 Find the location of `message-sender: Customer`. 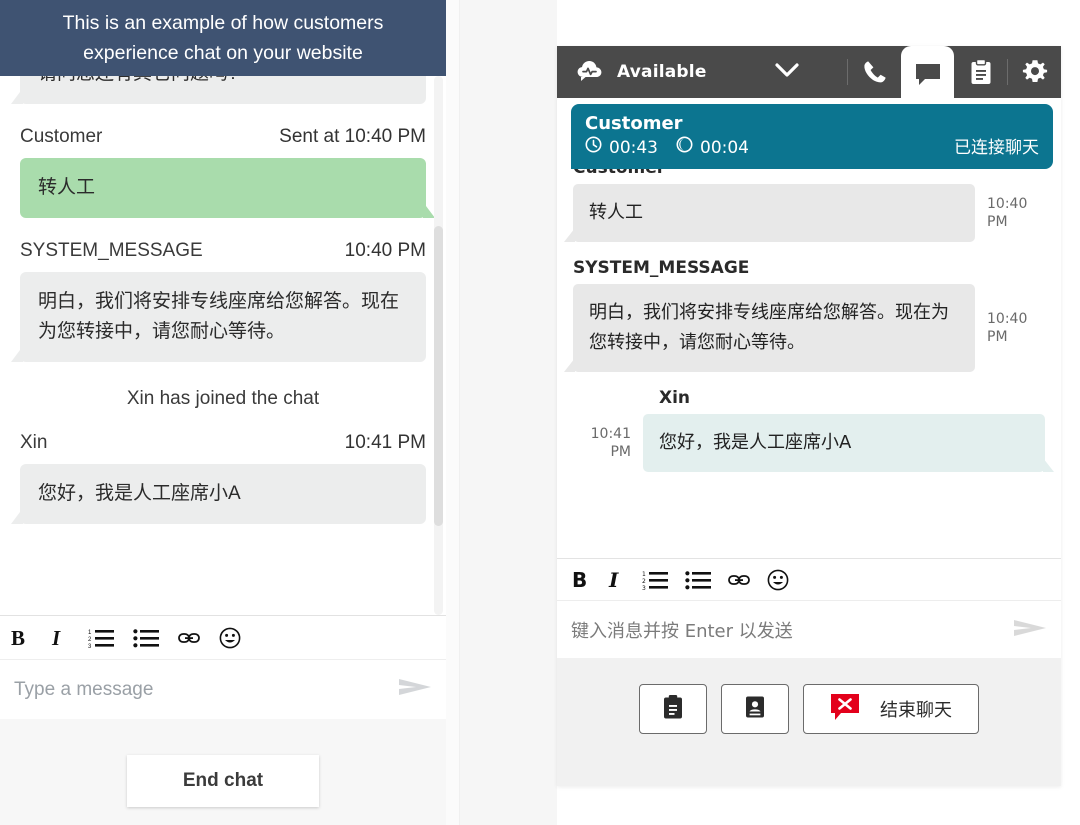

message-sender: Customer is located at coordinates (61, 136).